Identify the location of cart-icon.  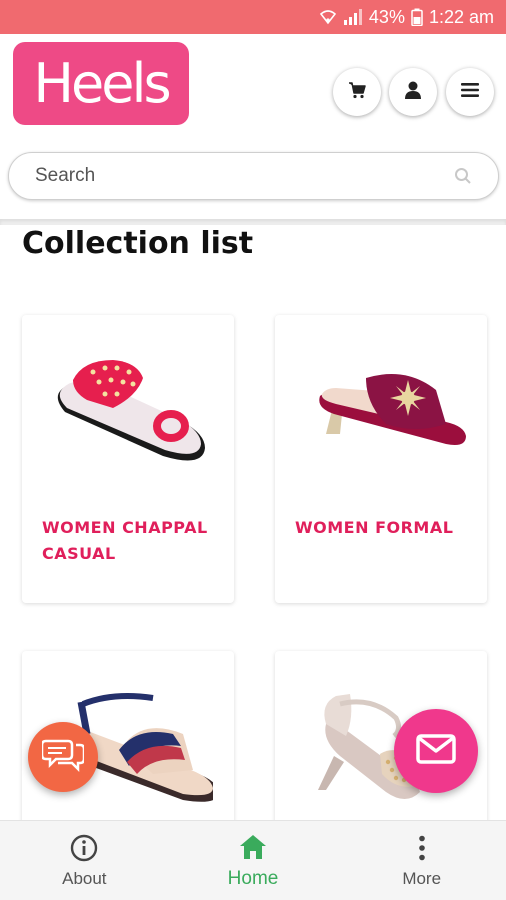
(357, 92).